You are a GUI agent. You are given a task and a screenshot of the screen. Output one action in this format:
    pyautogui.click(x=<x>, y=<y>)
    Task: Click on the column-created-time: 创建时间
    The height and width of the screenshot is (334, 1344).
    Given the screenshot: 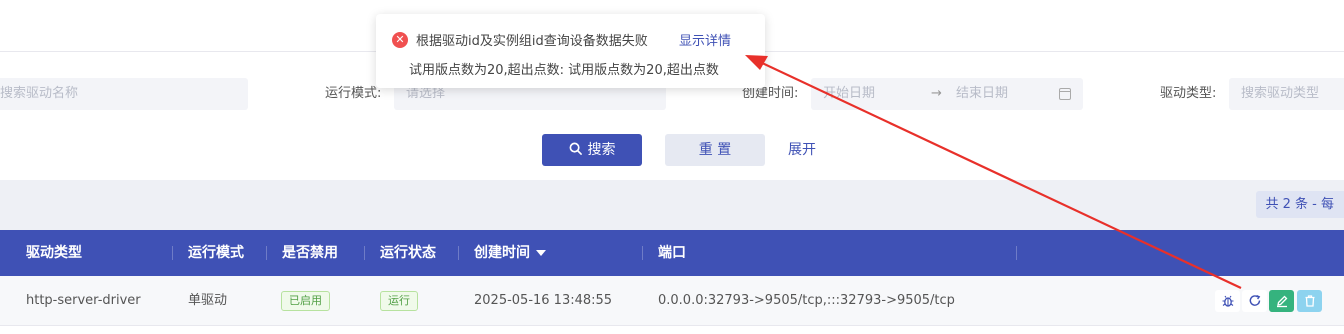 What is the action you would take?
    pyautogui.click(x=510, y=253)
    